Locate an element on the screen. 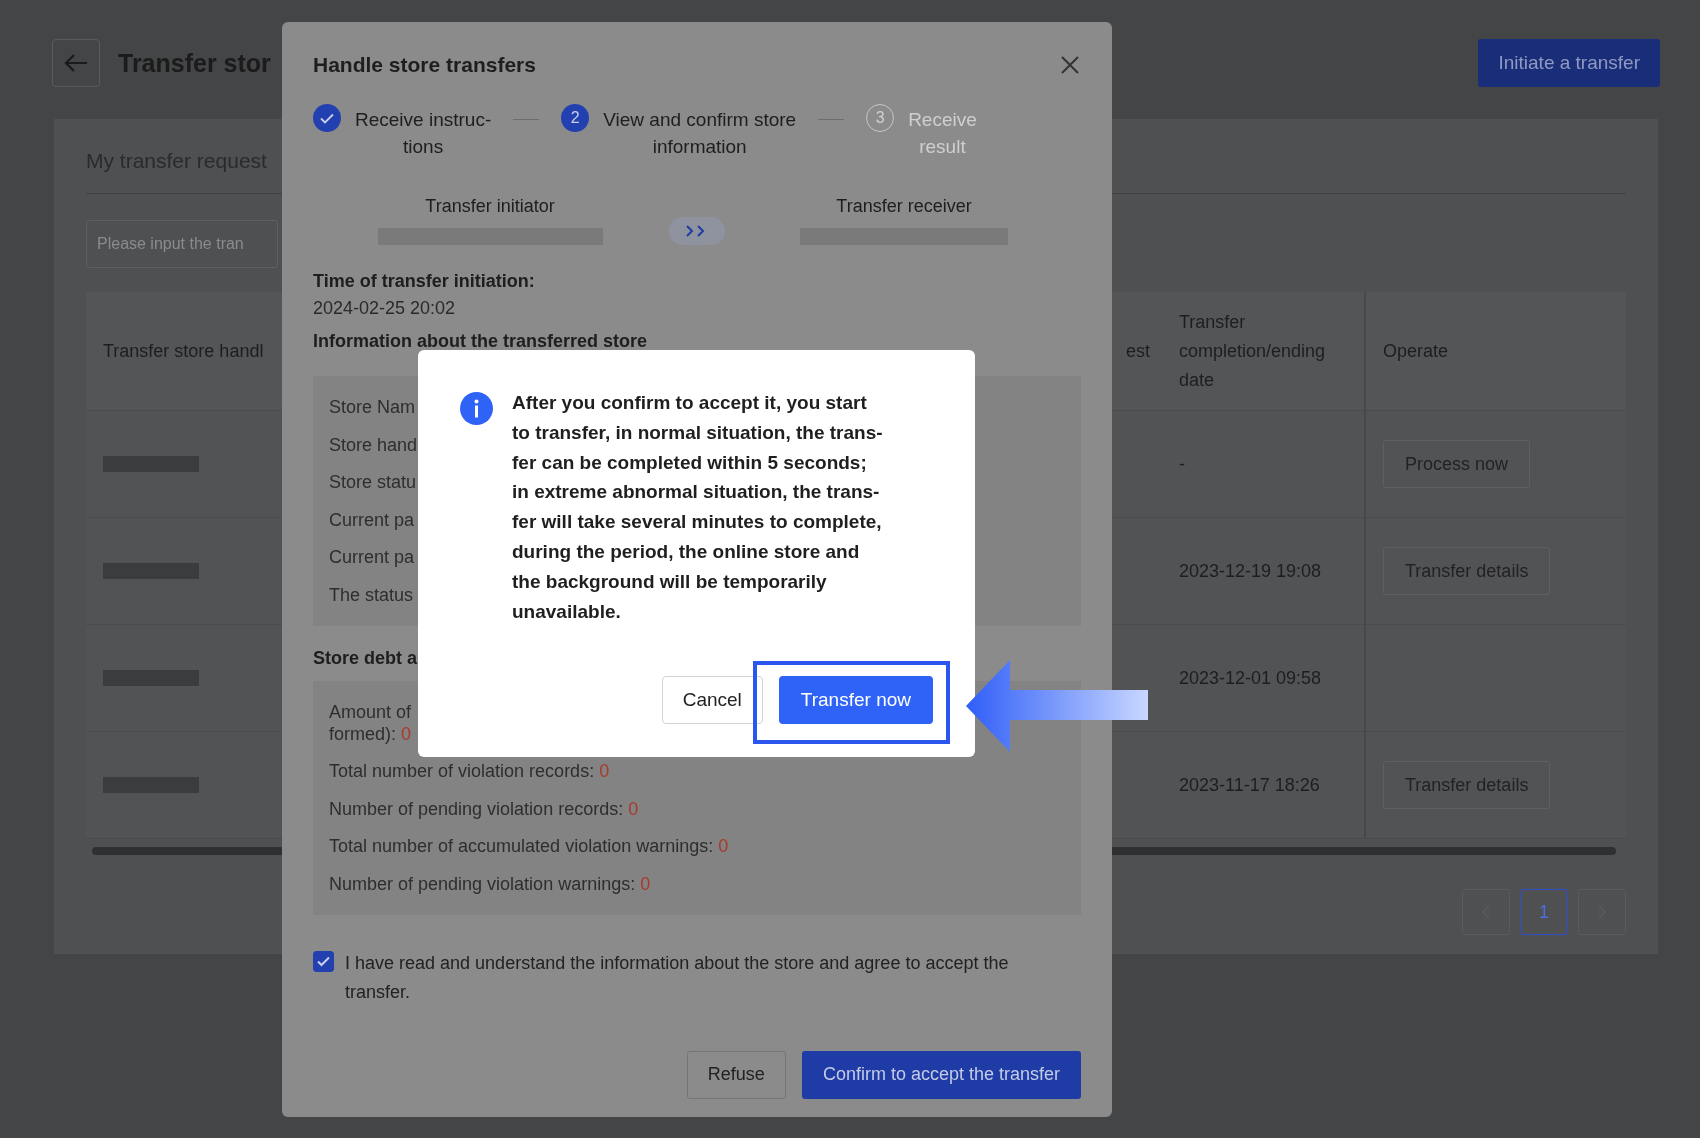  time-label: Time of transfer initiation: is located at coordinates (424, 281).